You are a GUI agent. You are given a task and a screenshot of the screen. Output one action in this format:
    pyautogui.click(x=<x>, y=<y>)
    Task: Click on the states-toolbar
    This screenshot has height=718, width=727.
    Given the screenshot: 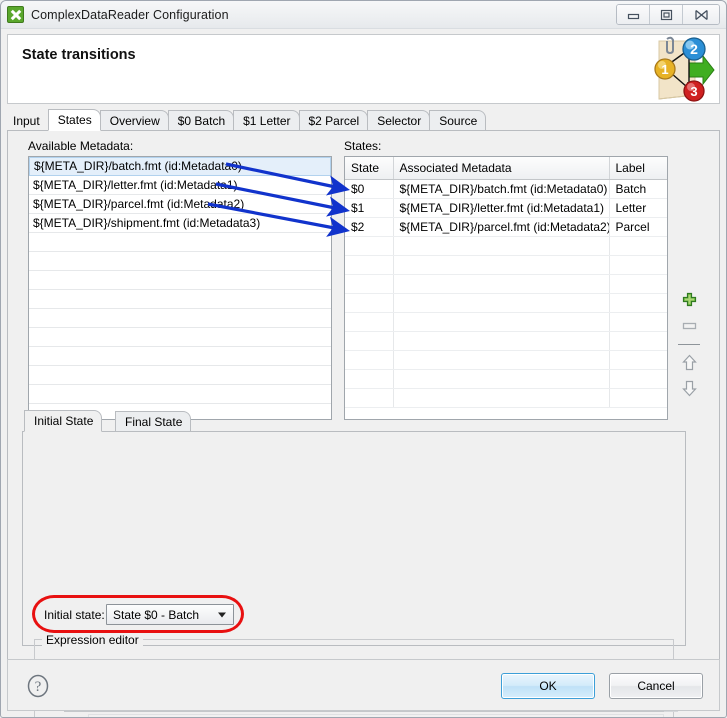 What is the action you would take?
    pyautogui.click(x=689, y=346)
    